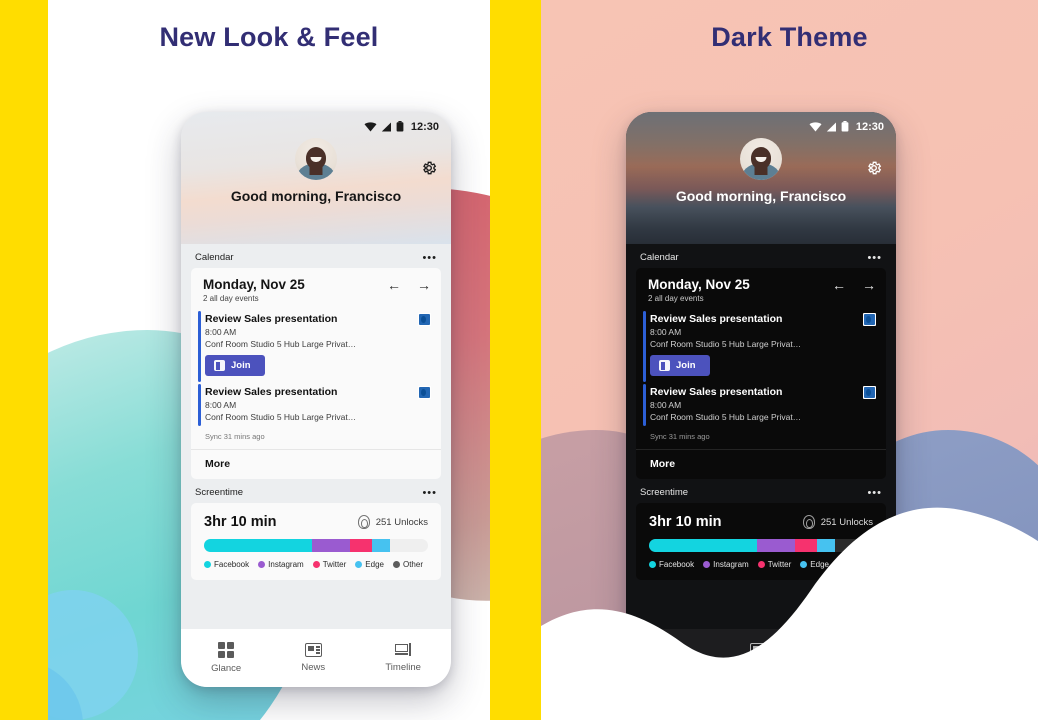 Image resolution: width=1038 pixels, height=720 pixels. I want to click on bar-segment-twitter, so click(360, 545).